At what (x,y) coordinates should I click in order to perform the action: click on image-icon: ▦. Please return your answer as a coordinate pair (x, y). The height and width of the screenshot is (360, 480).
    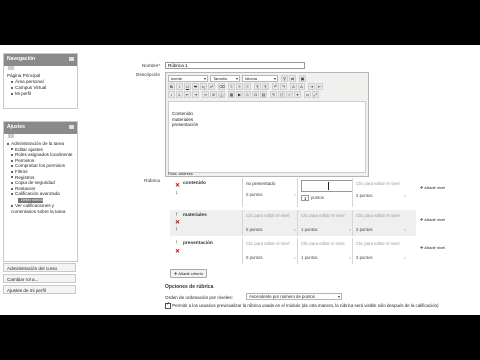
    Looking at the image, I should click on (231, 94).